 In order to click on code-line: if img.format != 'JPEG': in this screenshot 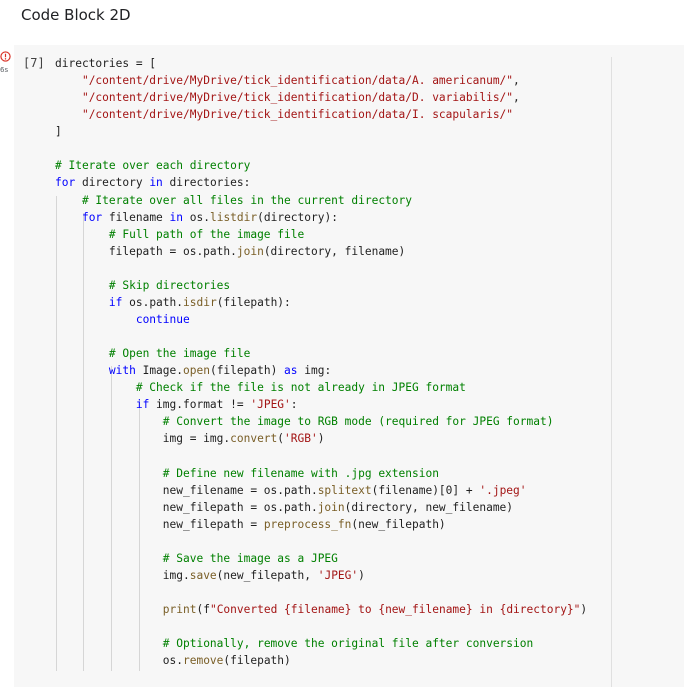, I will do `click(321, 404)`.